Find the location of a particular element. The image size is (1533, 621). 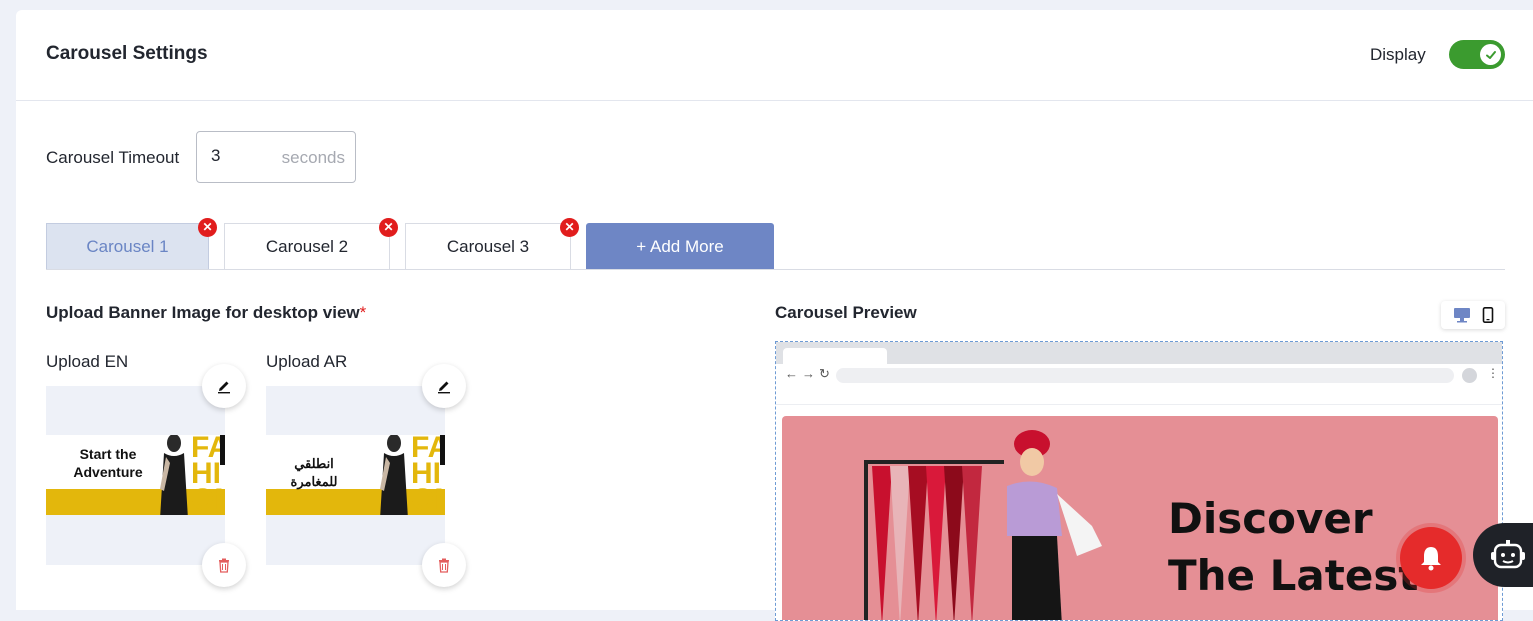

timeout-unit: seconds is located at coordinates (313, 157).